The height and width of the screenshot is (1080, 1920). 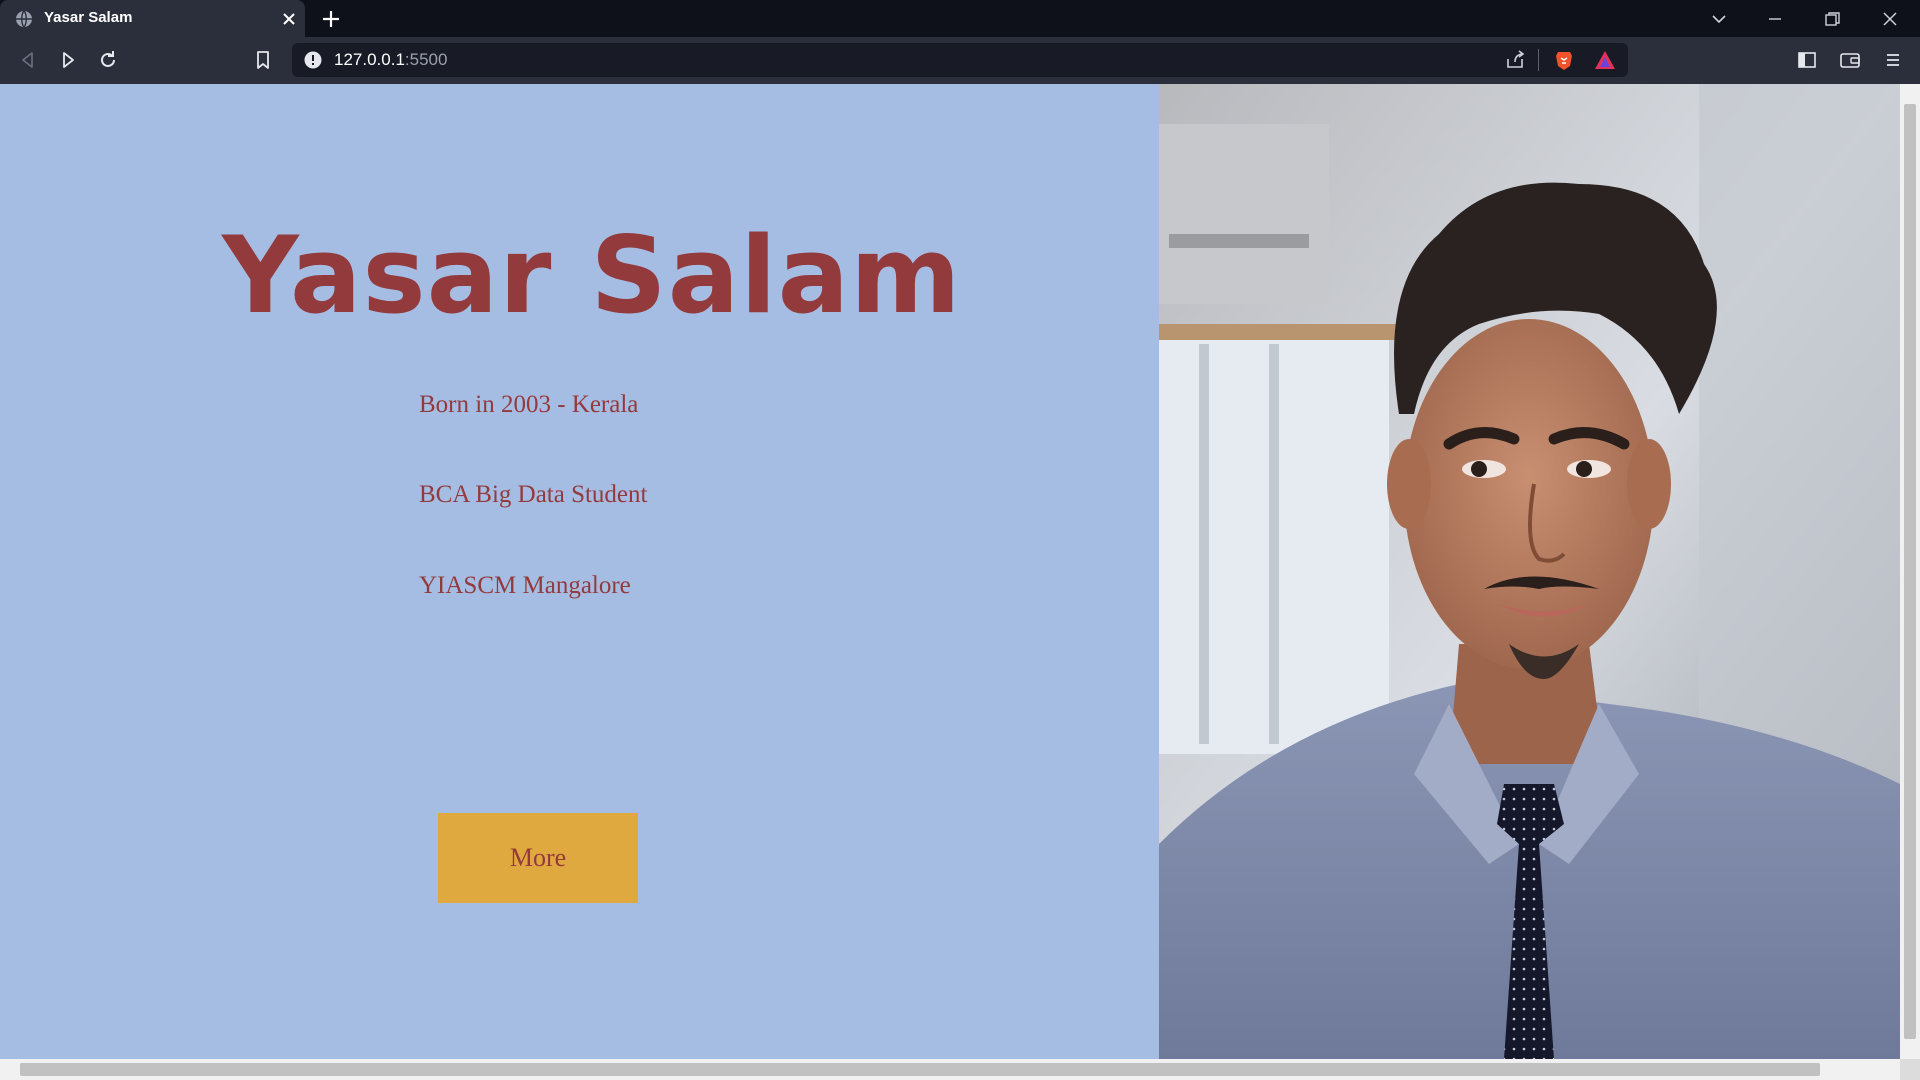 I want to click on url-divider, so click(x=1538, y=60).